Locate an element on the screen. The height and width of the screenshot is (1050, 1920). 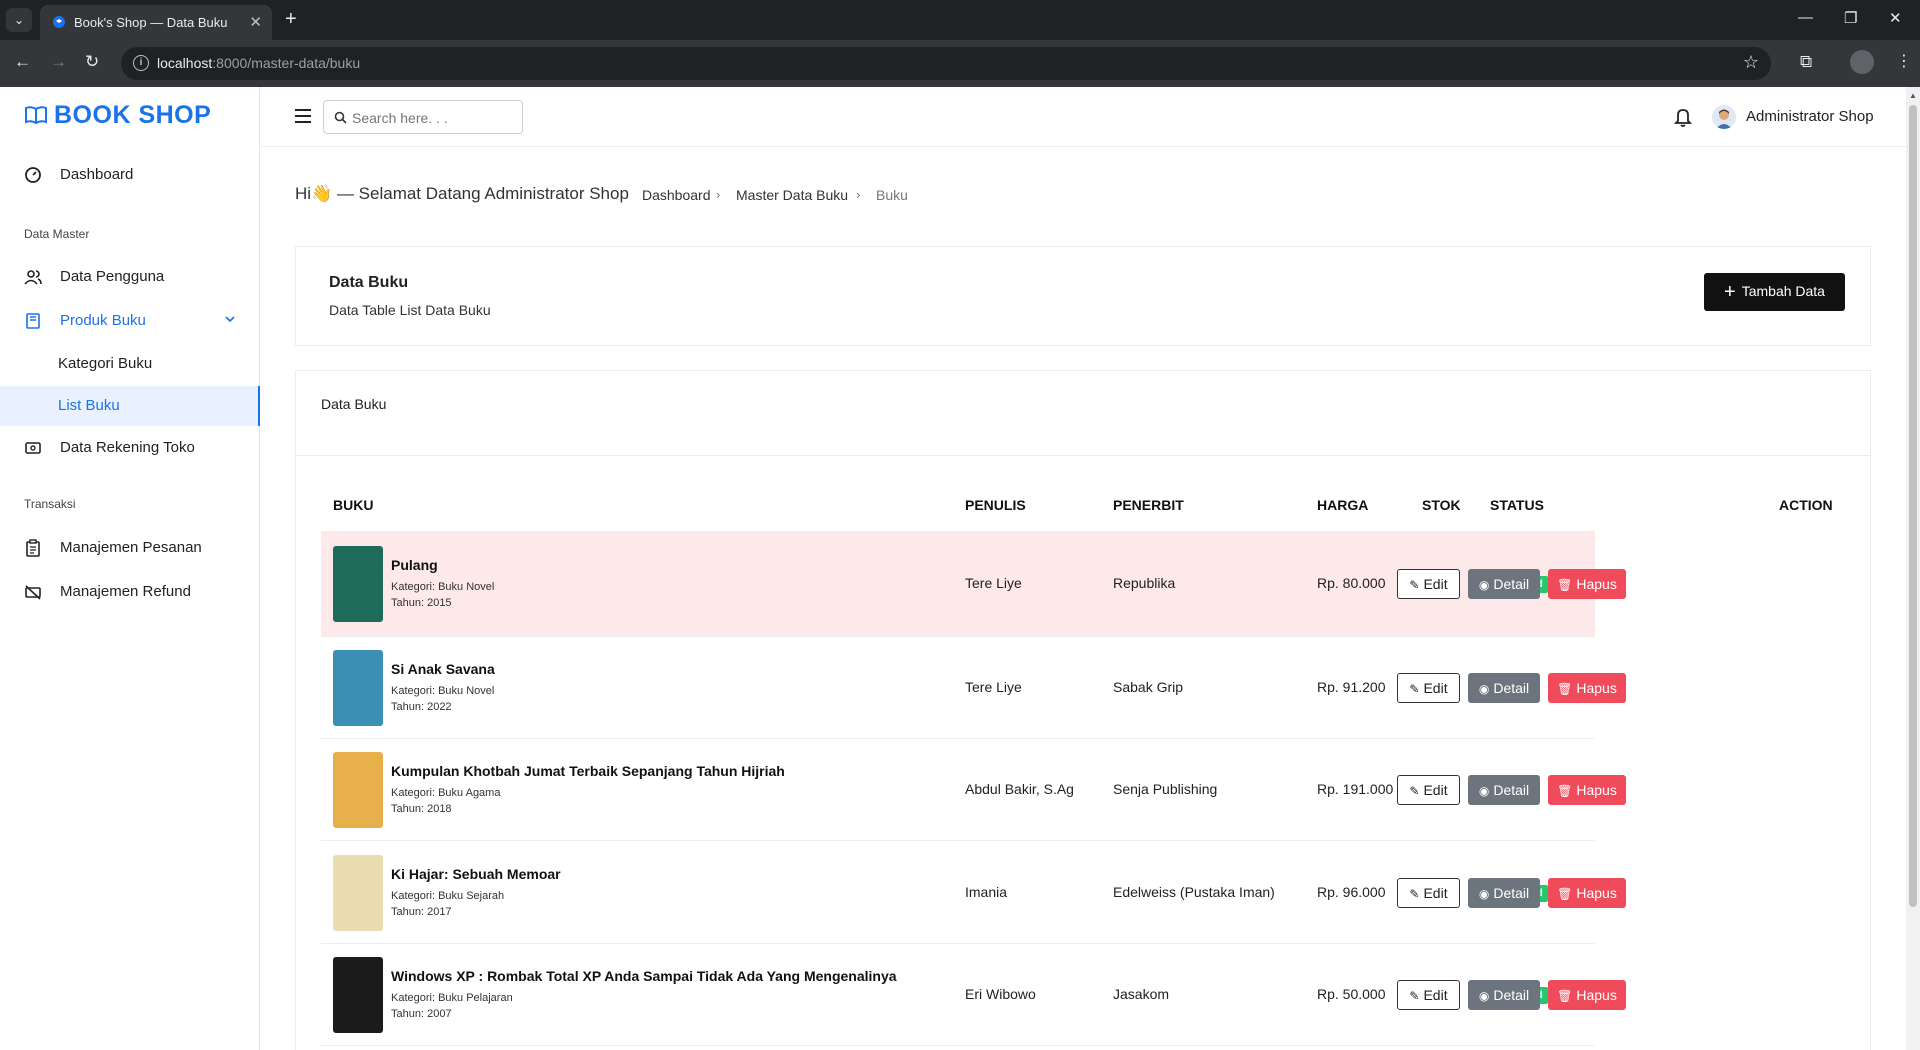
sidebar-item-label: Data Rekening Toko is located at coordinates (127, 447).